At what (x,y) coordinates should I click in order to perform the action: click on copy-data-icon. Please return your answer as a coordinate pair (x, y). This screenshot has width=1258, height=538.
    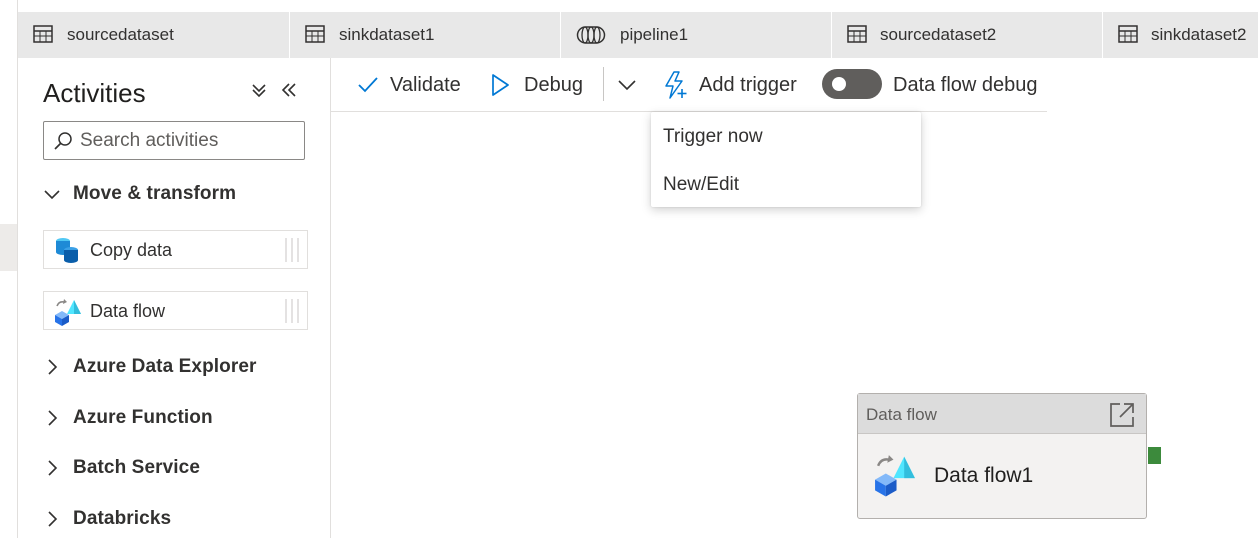
    Looking at the image, I should click on (67, 250).